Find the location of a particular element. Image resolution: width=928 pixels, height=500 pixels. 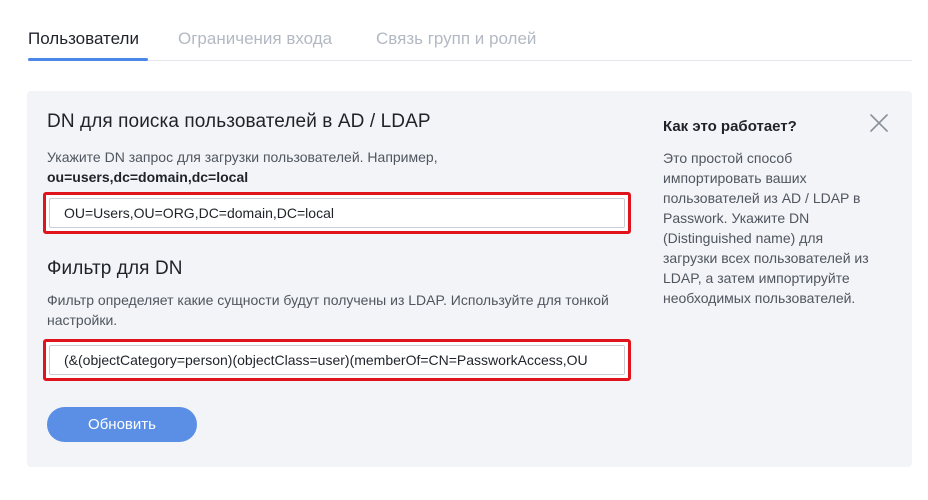

update-button: Обновить is located at coordinates (122, 424).